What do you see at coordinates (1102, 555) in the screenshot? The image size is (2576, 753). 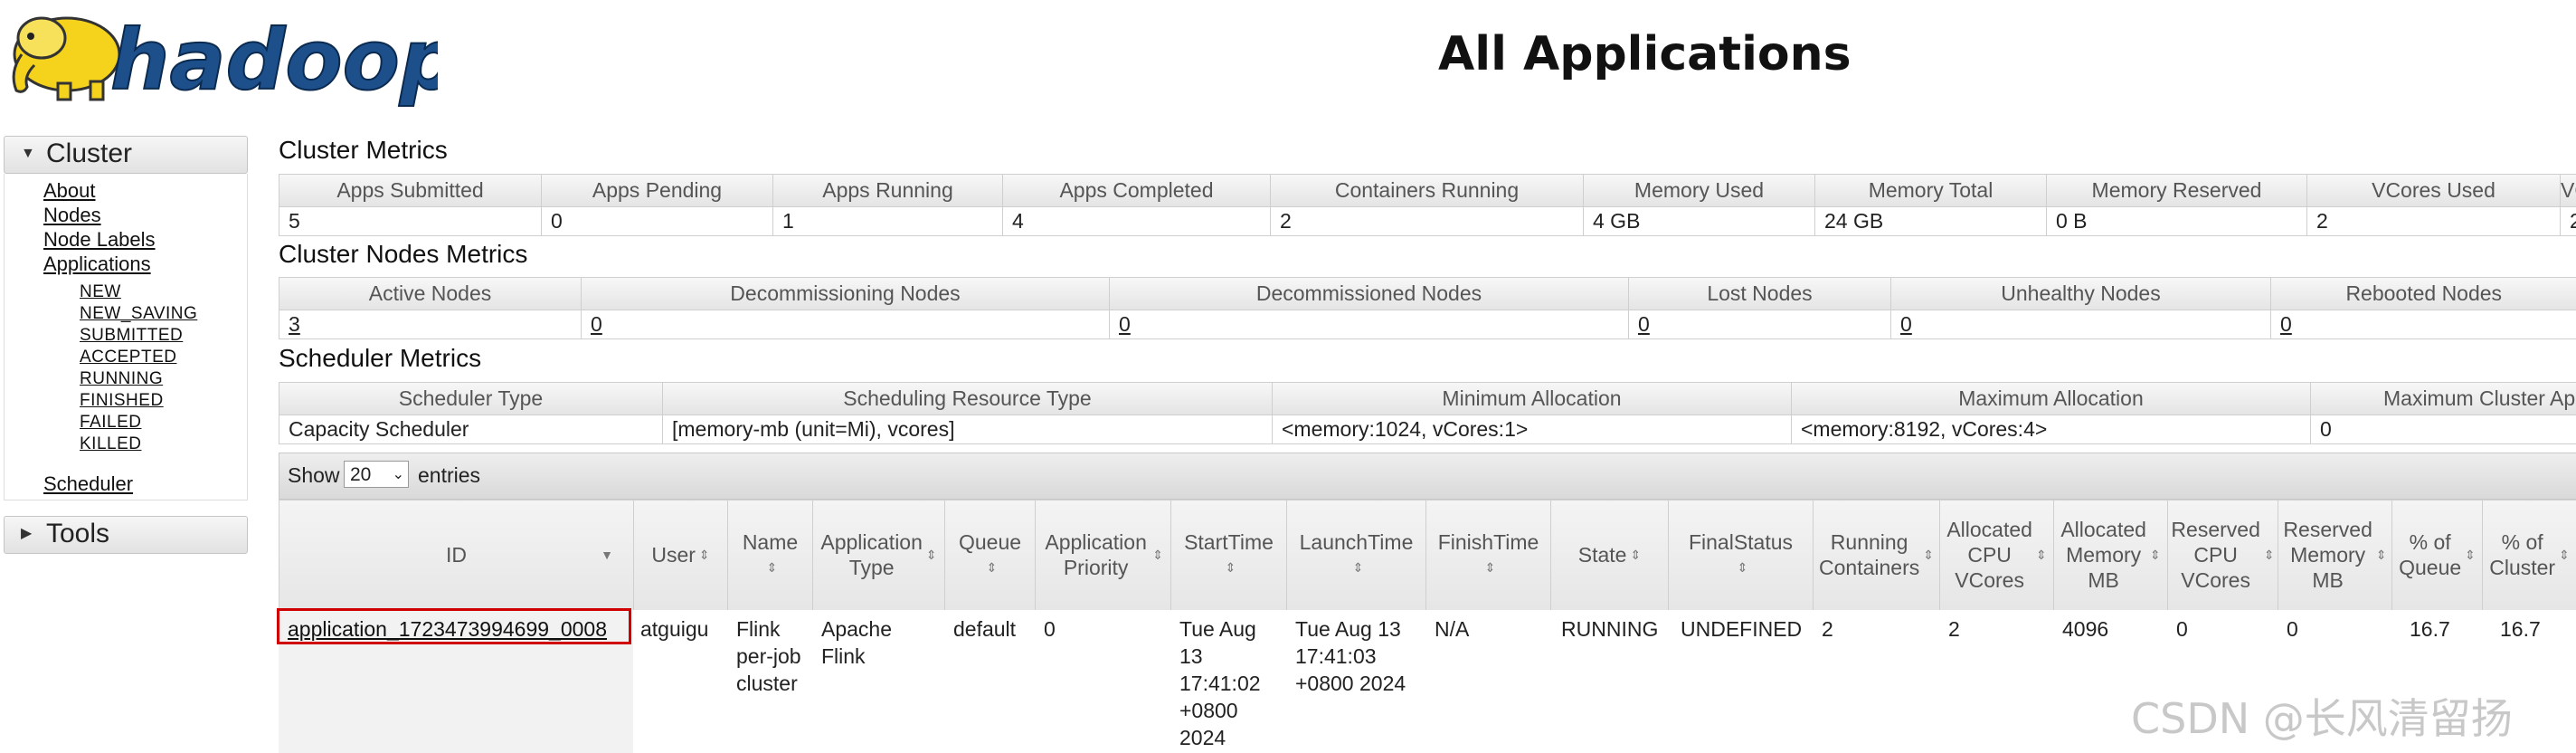 I see `col-header-priority: Application Priority ⇕` at bounding box center [1102, 555].